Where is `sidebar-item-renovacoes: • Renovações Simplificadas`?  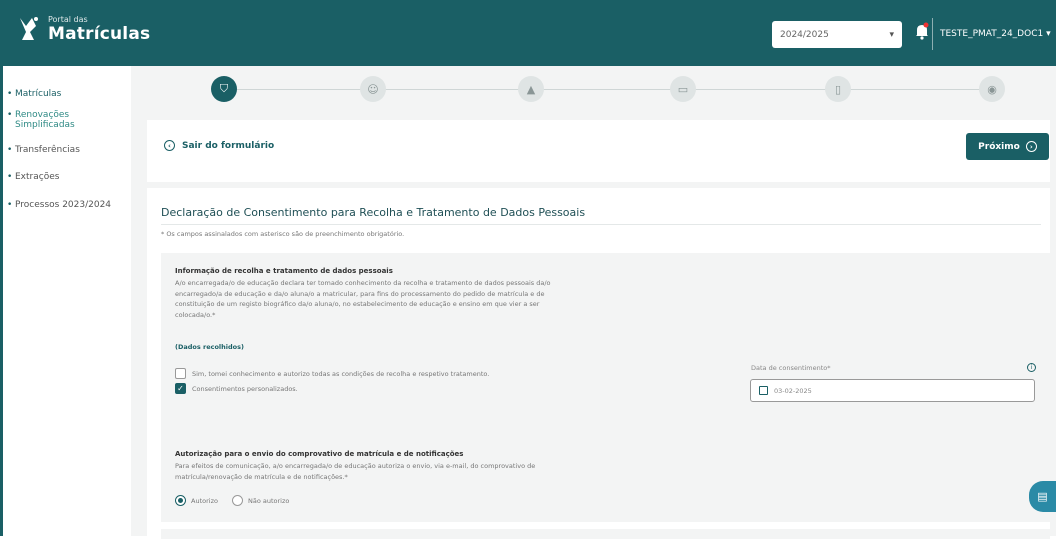
sidebar-item-renovacoes: • Renovações Simplificadas is located at coordinates (52, 120).